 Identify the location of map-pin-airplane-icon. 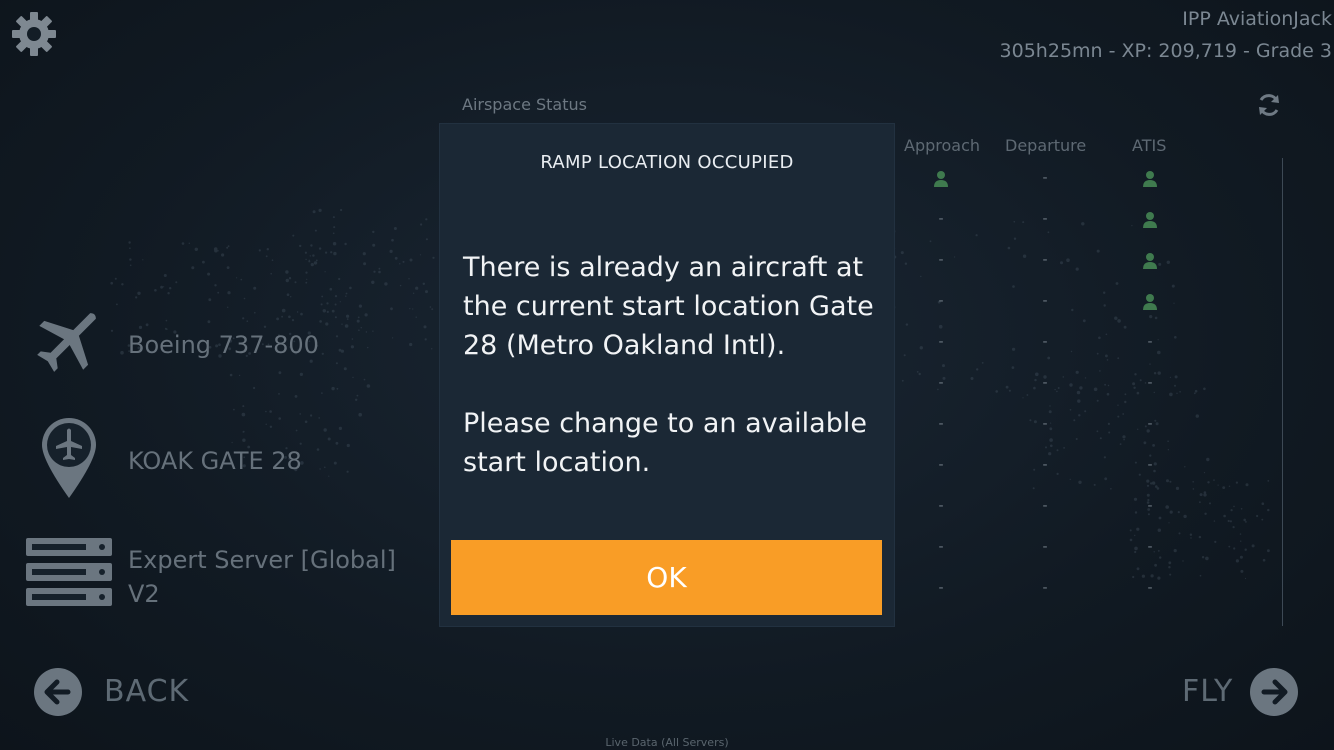
(69, 458).